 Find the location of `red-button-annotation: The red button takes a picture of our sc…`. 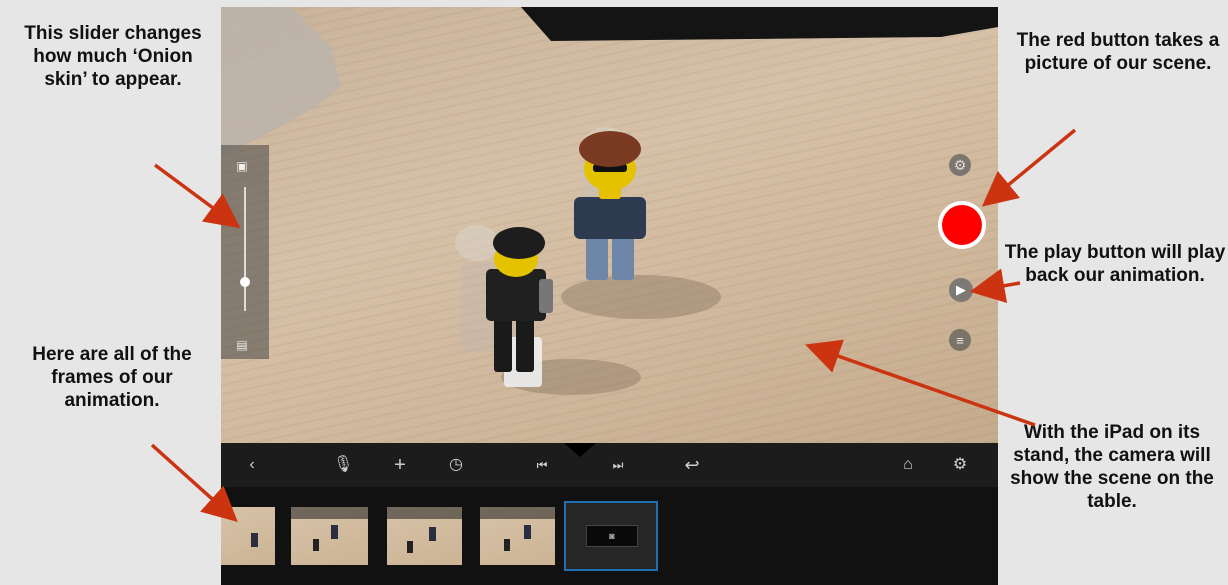

red-button-annotation: The red button takes a picture of our sc… is located at coordinates (1118, 52).